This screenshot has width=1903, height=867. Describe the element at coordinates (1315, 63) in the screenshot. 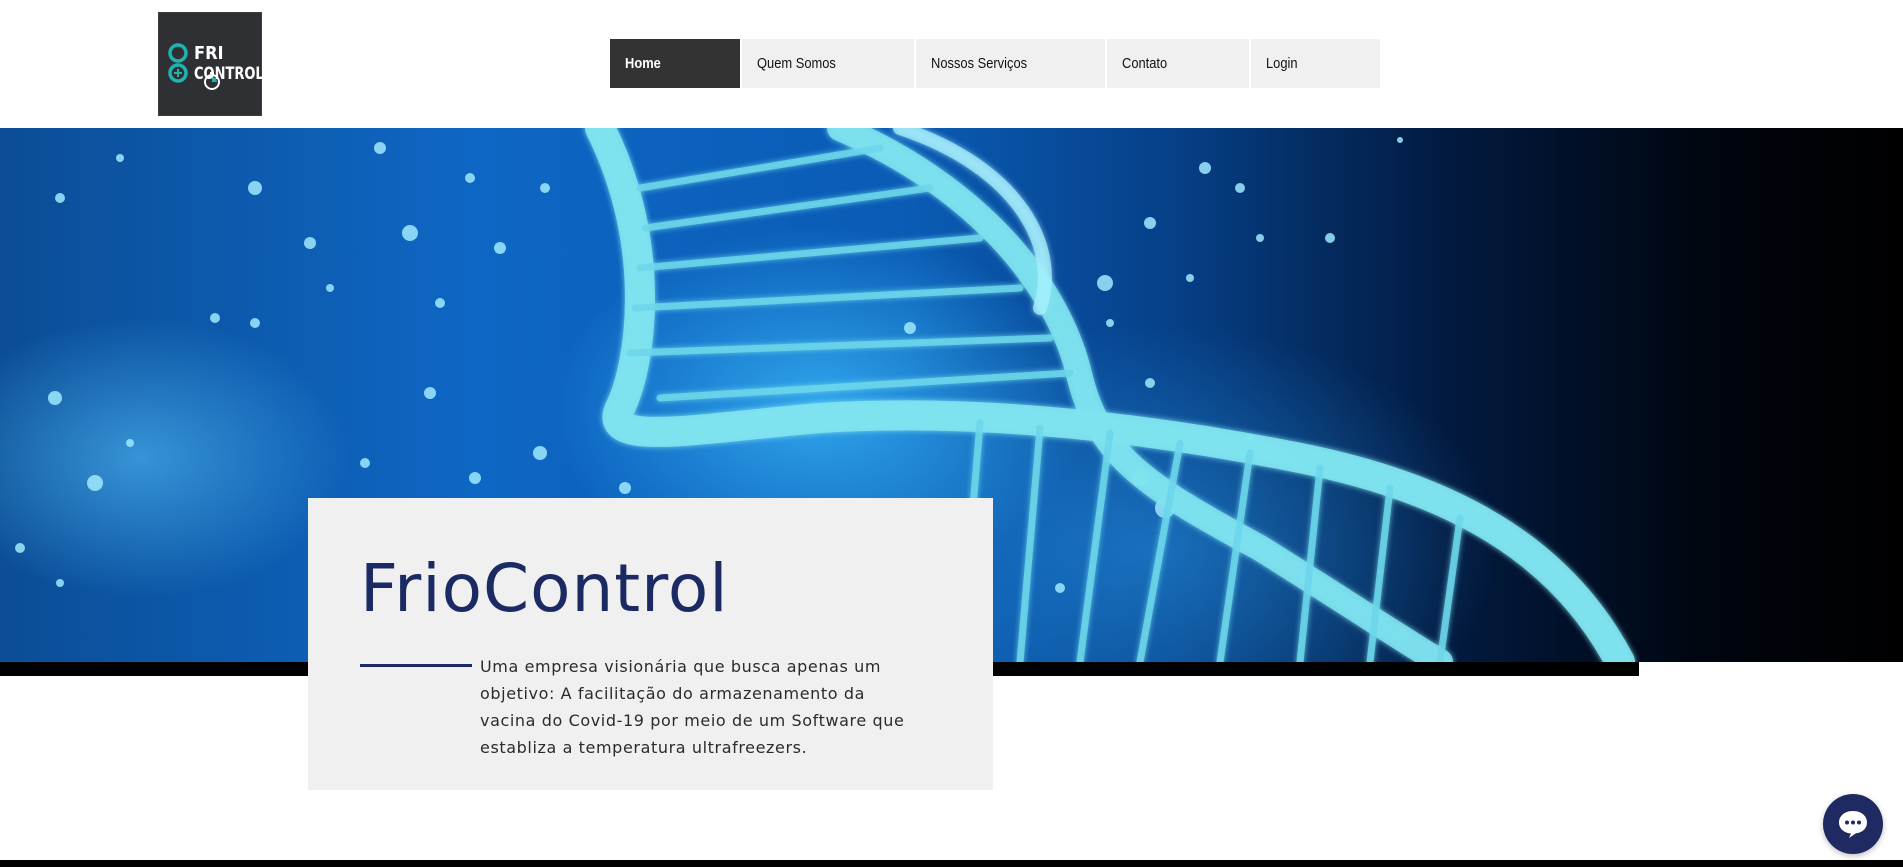

I see `nav-item-login: Login` at that location.